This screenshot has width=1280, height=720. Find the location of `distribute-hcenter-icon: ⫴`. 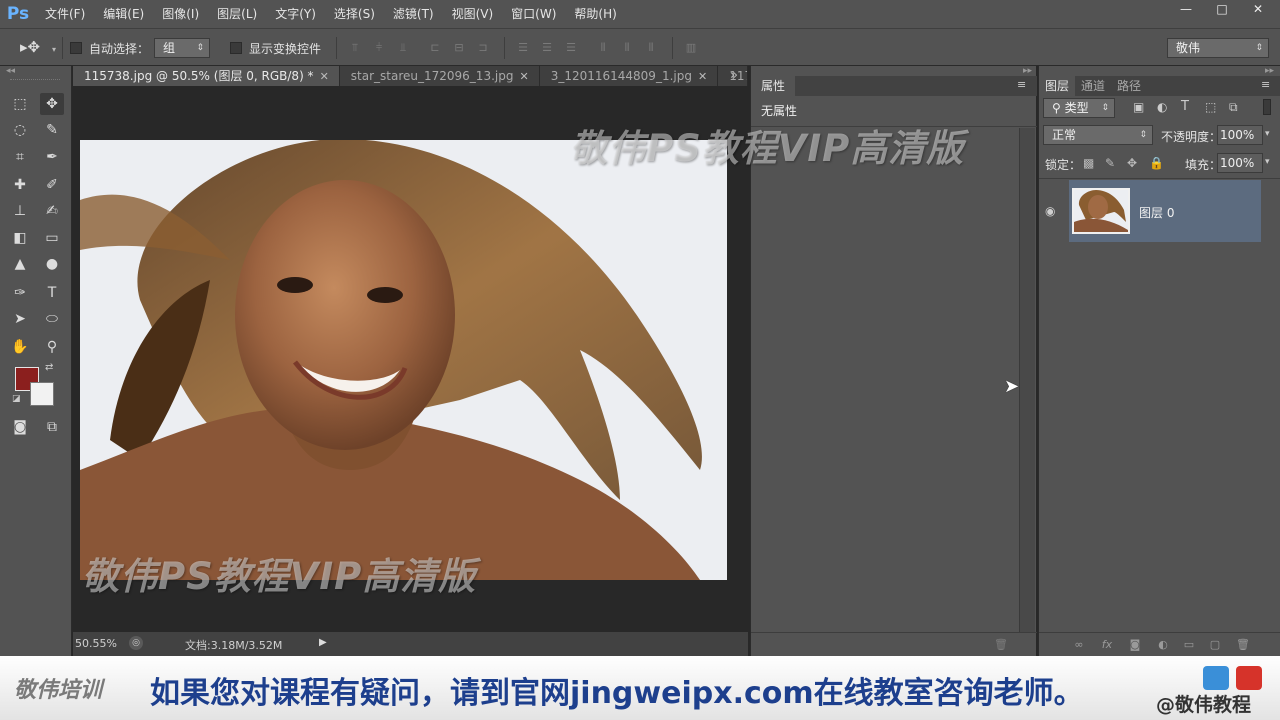

distribute-hcenter-icon: ⫴ is located at coordinates (627, 48).